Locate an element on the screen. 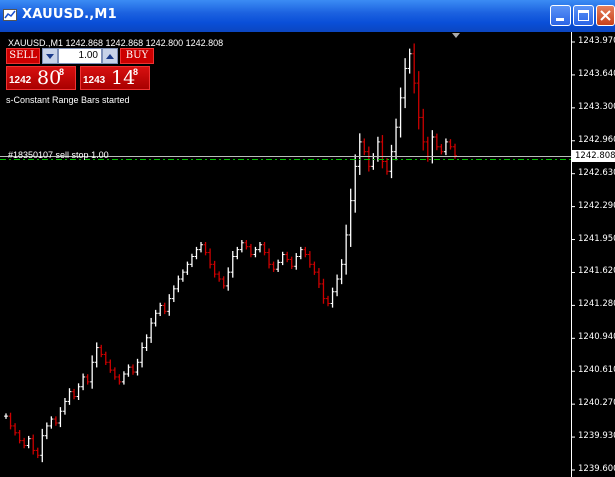 Image resolution: width=615 pixels, height=477 pixels. lot-decrease-button is located at coordinates (50, 56).